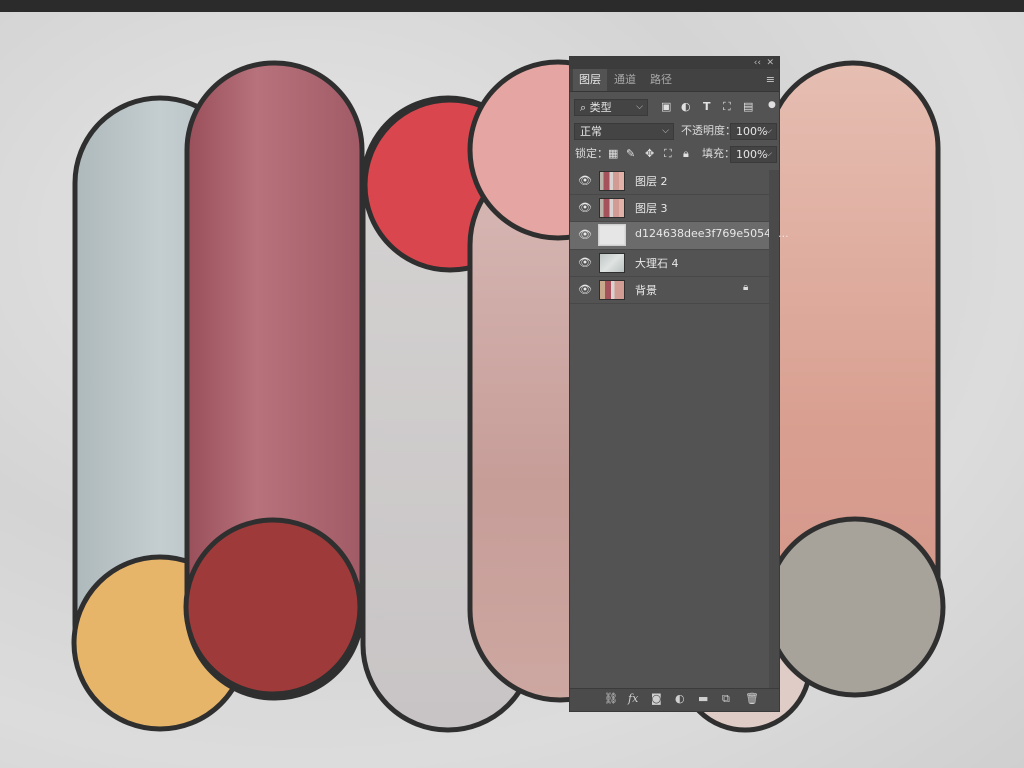 The image size is (1024, 768). Describe the element at coordinates (651, 208) in the screenshot. I see `layer-name: 图层 3` at that location.